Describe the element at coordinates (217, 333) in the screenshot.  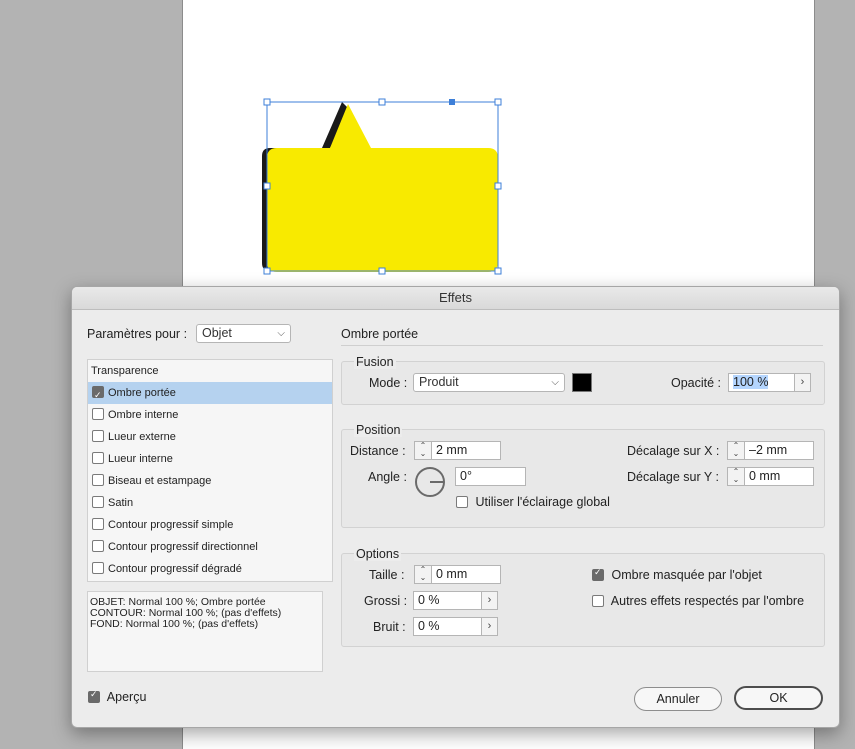
I see `params-select-value: Objet` at that location.